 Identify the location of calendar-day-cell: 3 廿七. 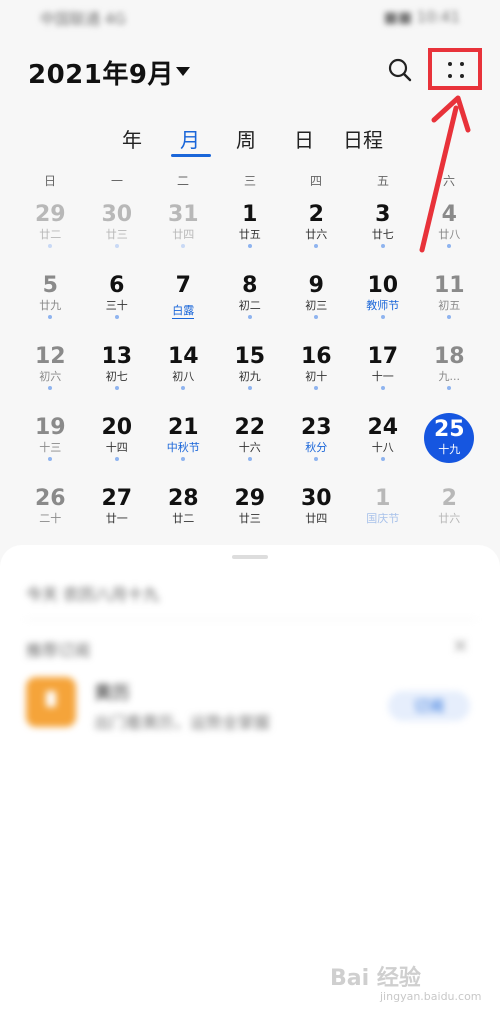
(383, 235).